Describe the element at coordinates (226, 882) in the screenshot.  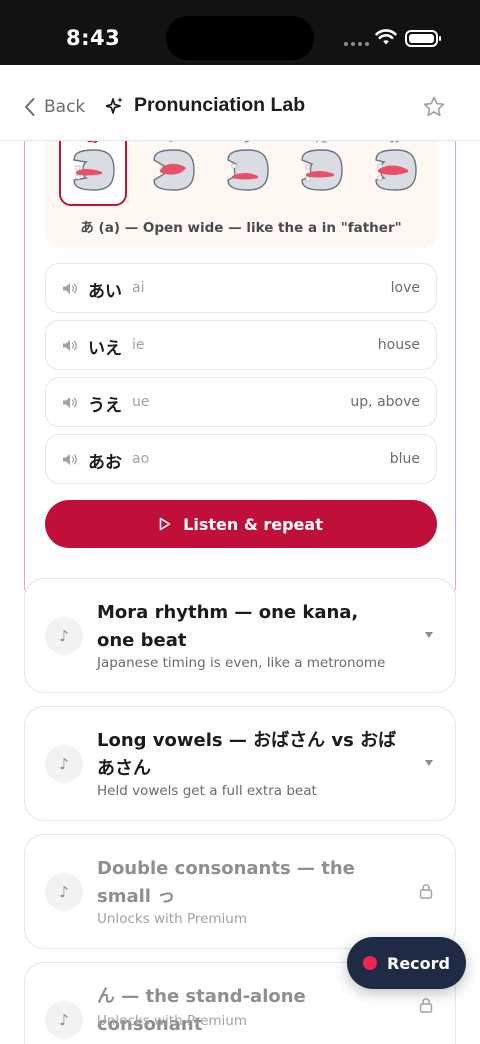
I see `lesson-title: Double consonants — the small っ` at that location.